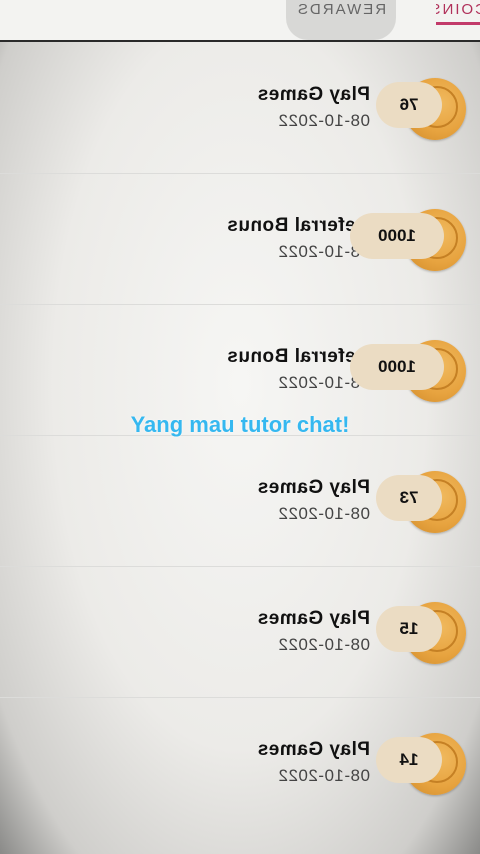 The image size is (480, 854). What do you see at coordinates (341, 20) in the screenshot?
I see `tab-rewards: REWARDS` at bounding box center [341, 20].